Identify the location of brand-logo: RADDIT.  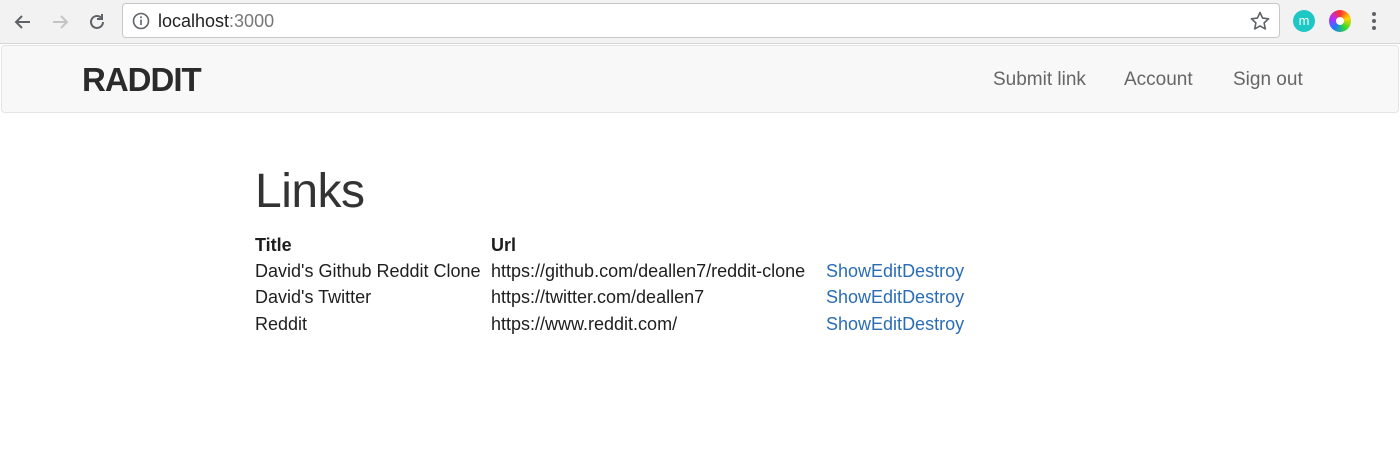
(142, 80).